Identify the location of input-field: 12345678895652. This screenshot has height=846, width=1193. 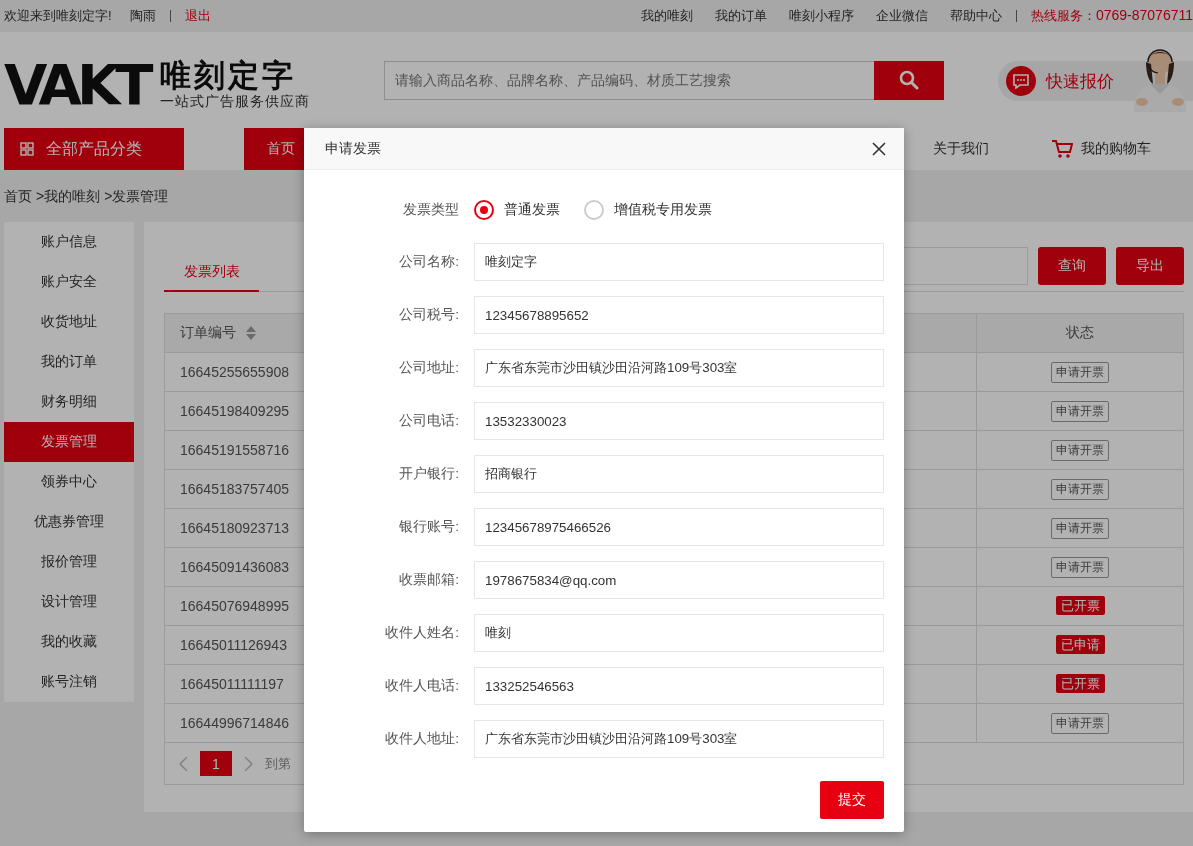
(679, 315).